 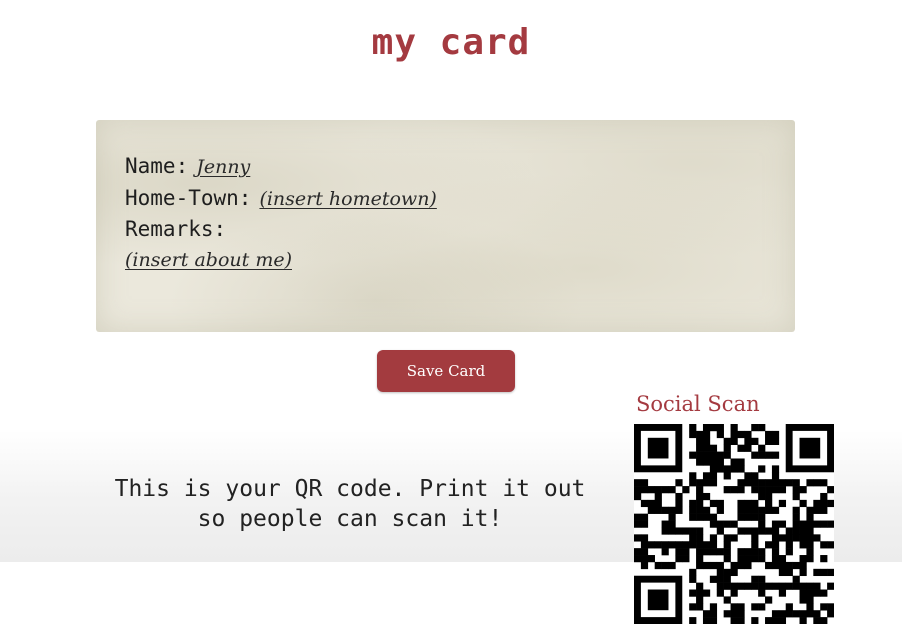 I want to click on hometown-row: Home-Town: (insert hometown), so click(x=281, y=198).